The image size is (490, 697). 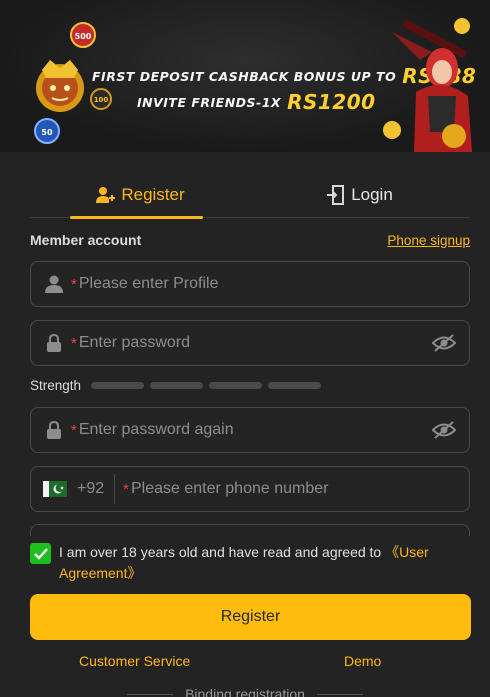 I want to click on login-door-icon, so click(x=336, y=194).